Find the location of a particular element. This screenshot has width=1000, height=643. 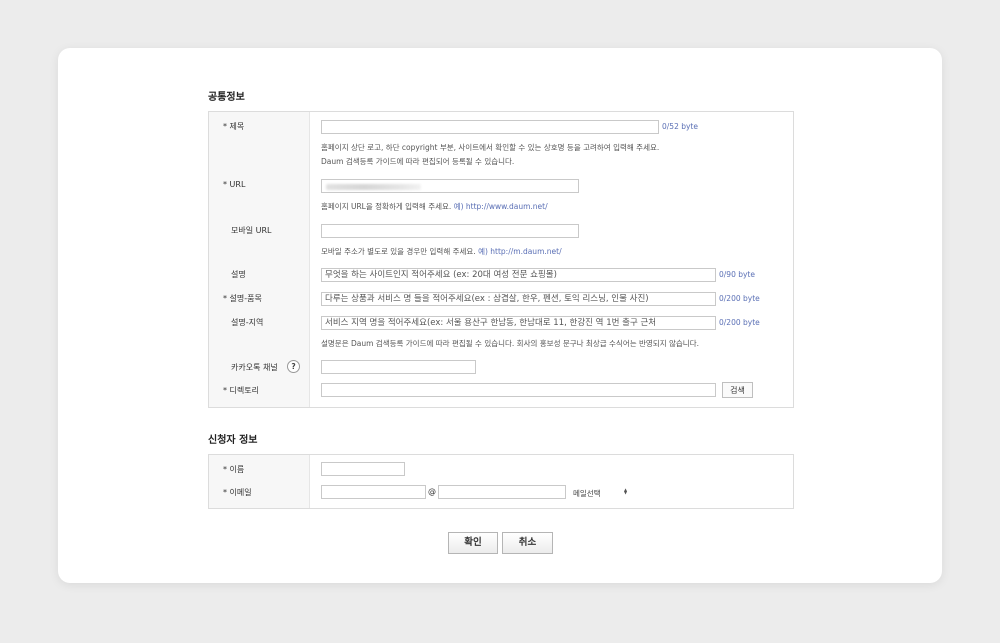

email-domain-input is located at coordinates (502, 492).